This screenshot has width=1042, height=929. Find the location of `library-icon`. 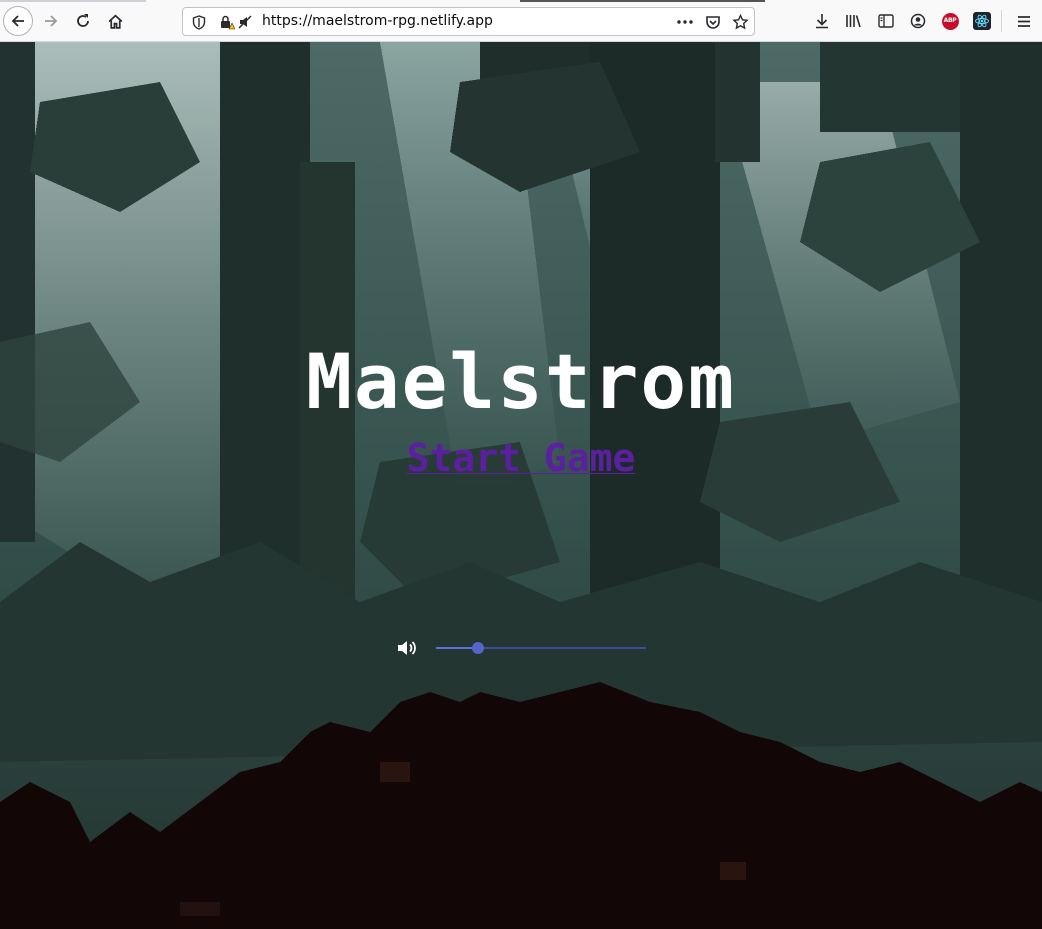

library-icon is located at coordinates (853, 21).